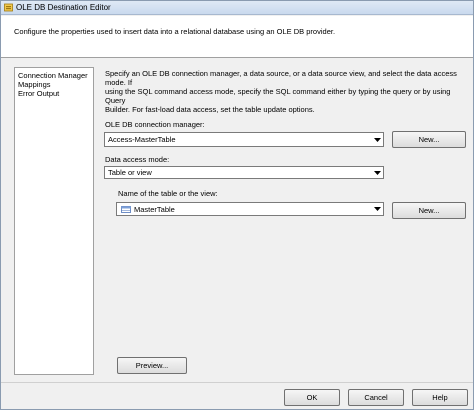  I want to click on table-name-dropdown: MasterTable, so click(250, 209).